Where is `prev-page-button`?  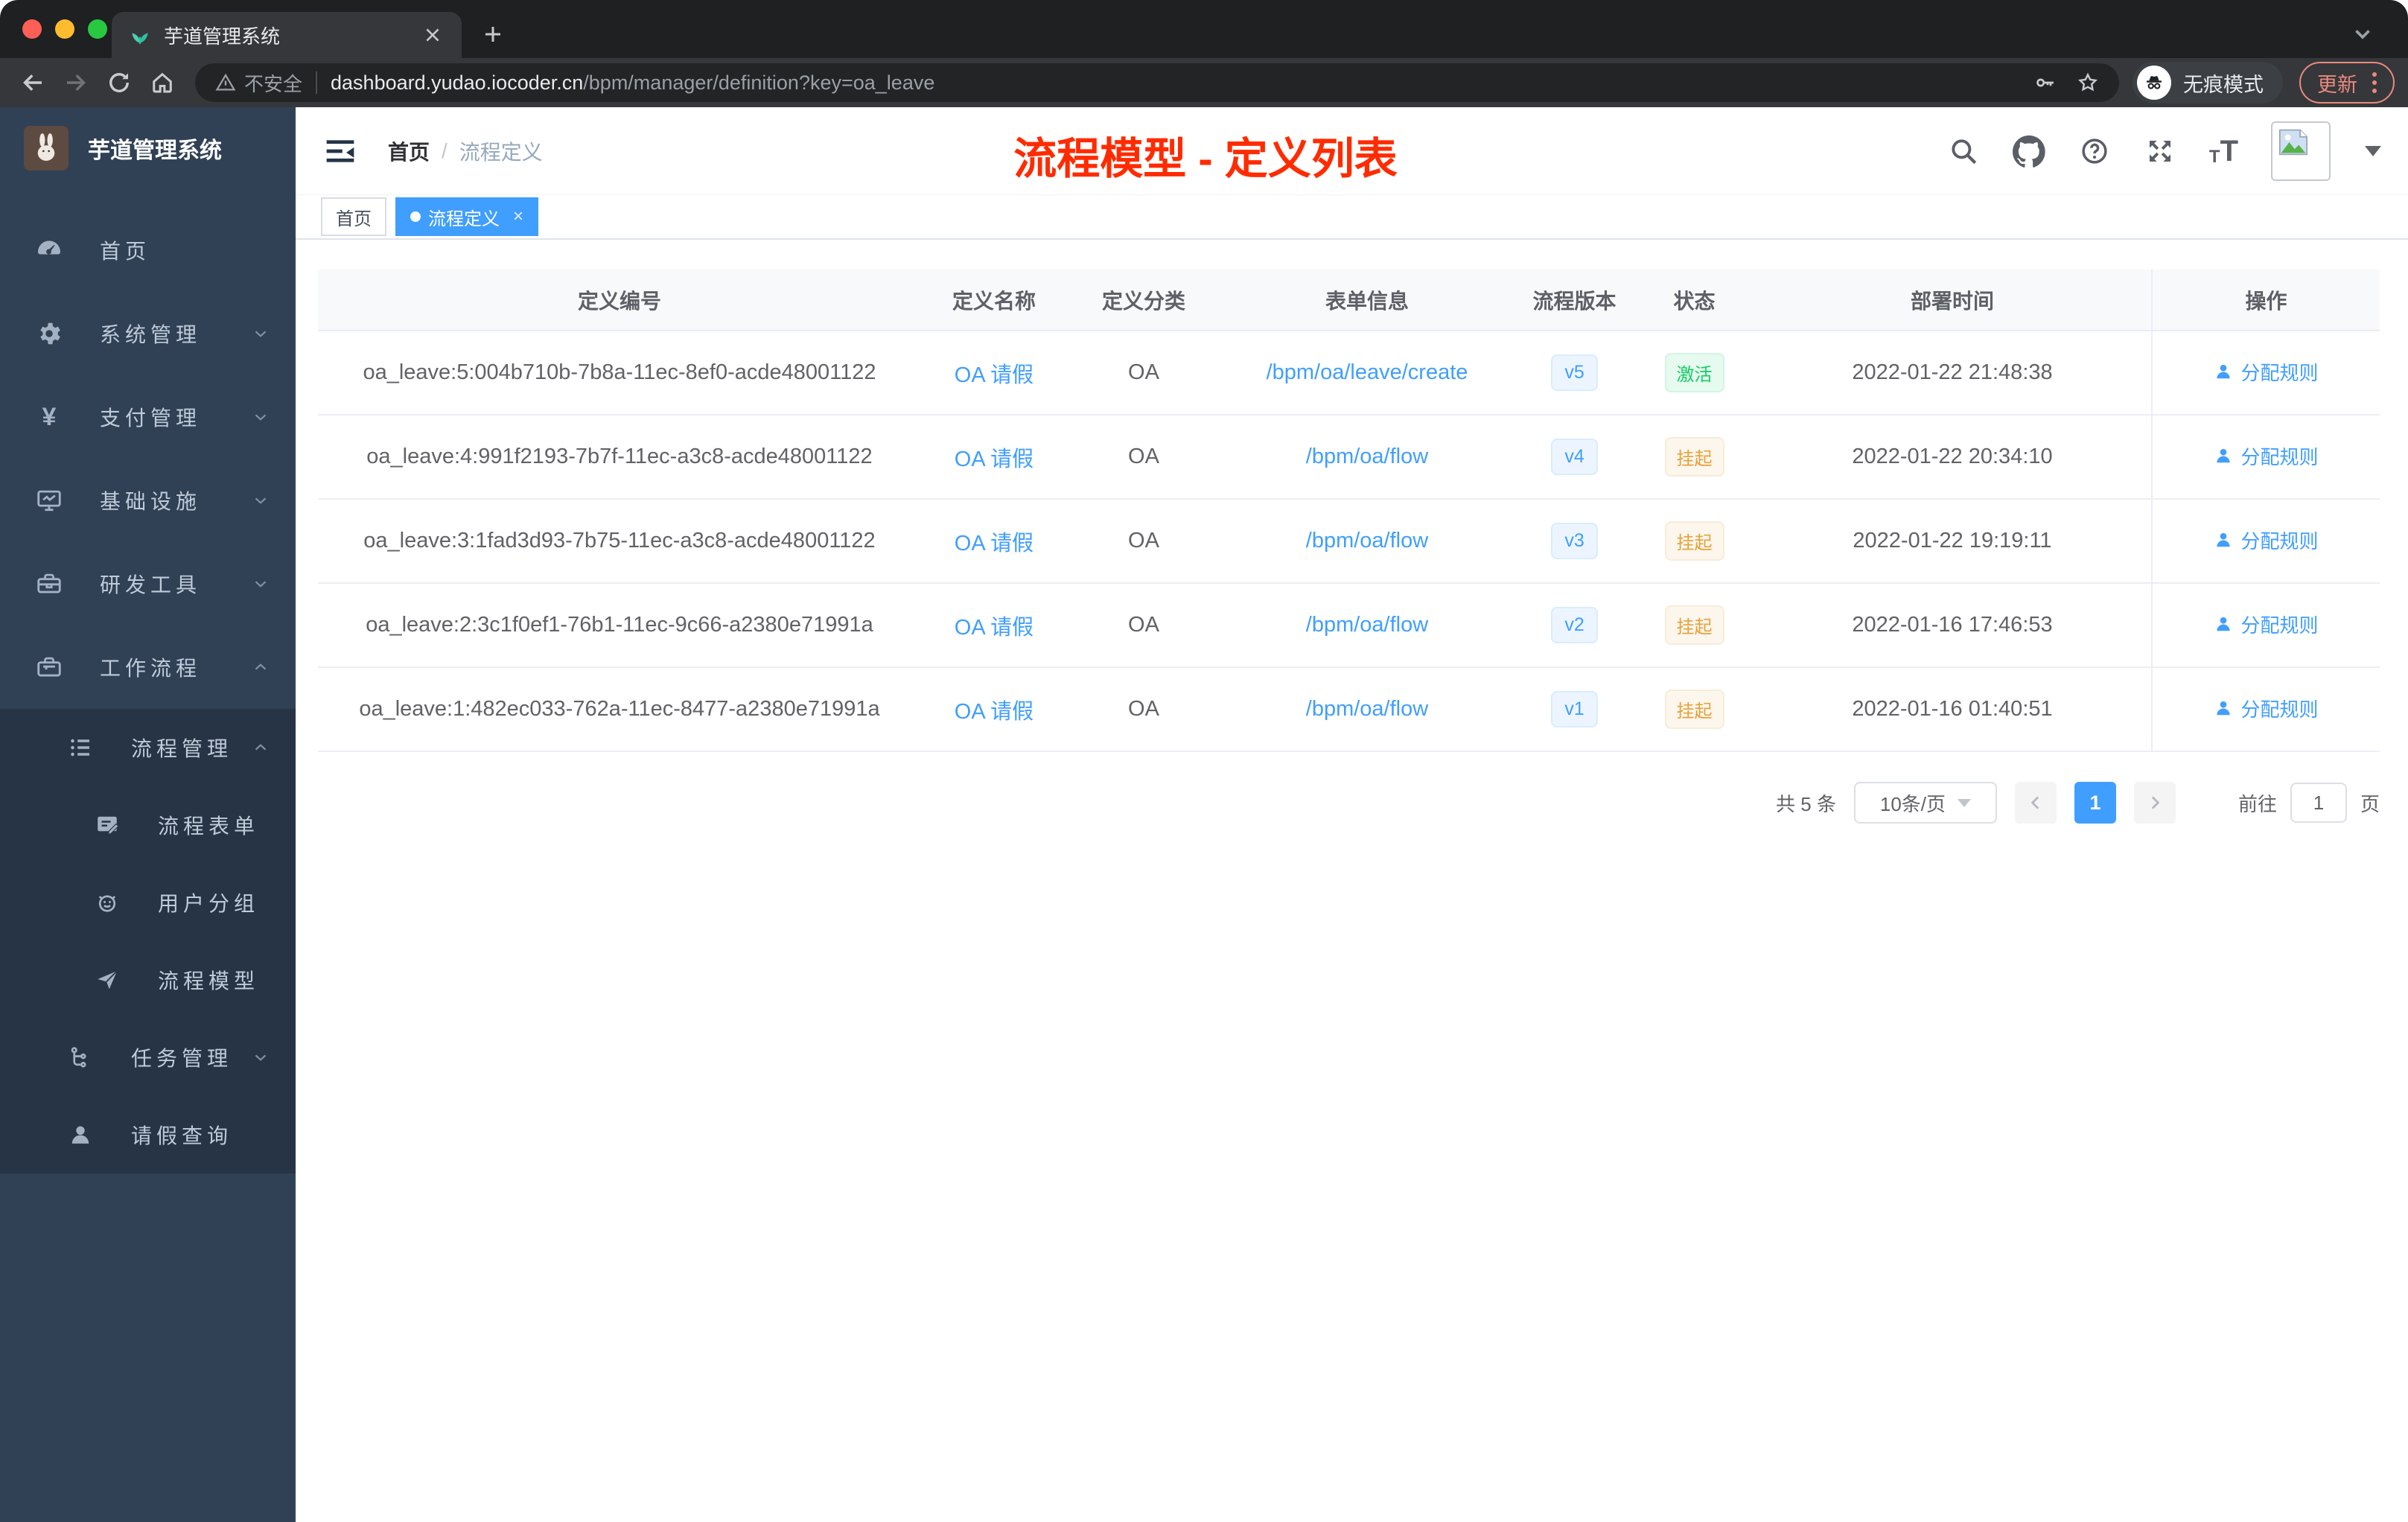
prev-page-button is located at coordinates (2035, 803).